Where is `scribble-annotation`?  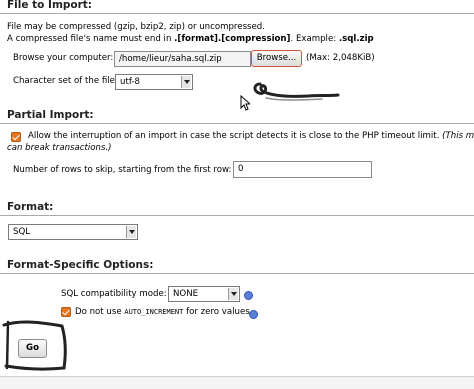 scribble-annotation is located at coordinates (296, 91).